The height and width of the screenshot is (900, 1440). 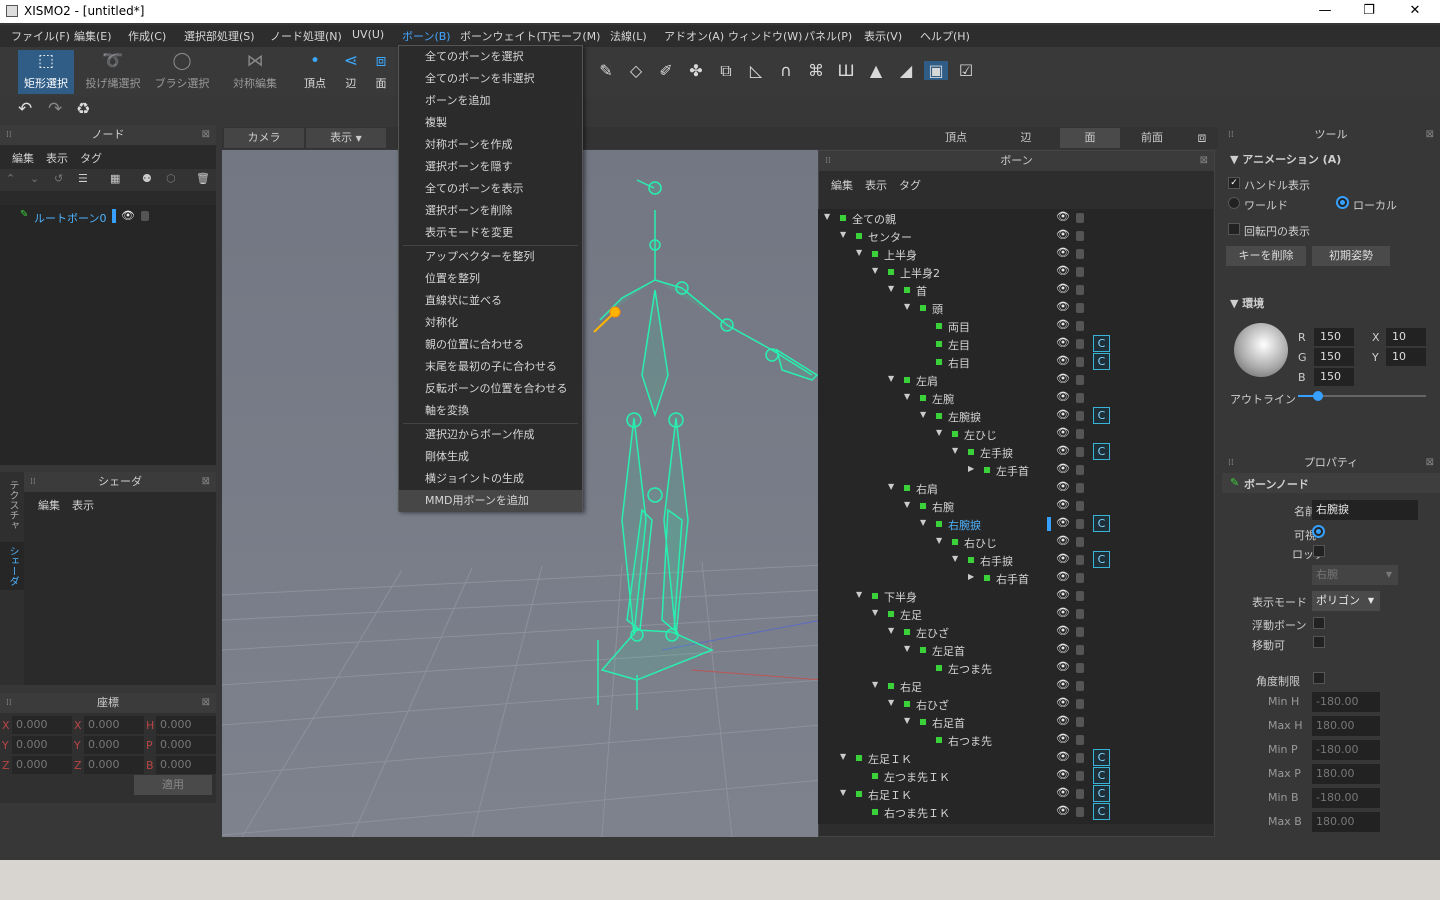 What do you see at coordinates (264, 138) in the screenshot?
I see `camera-dropdown: カメラ` at bounding box center [264, 138].